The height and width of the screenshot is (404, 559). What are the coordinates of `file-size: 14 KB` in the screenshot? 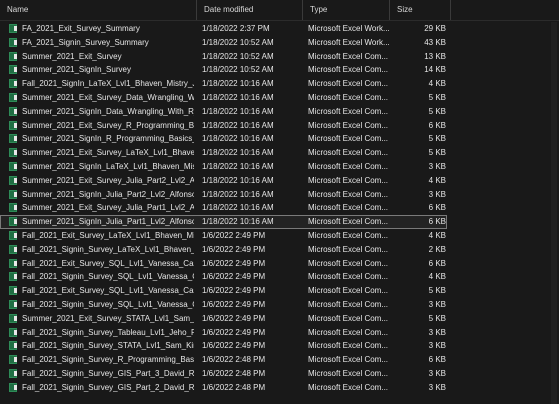 It's located at (435, 70).